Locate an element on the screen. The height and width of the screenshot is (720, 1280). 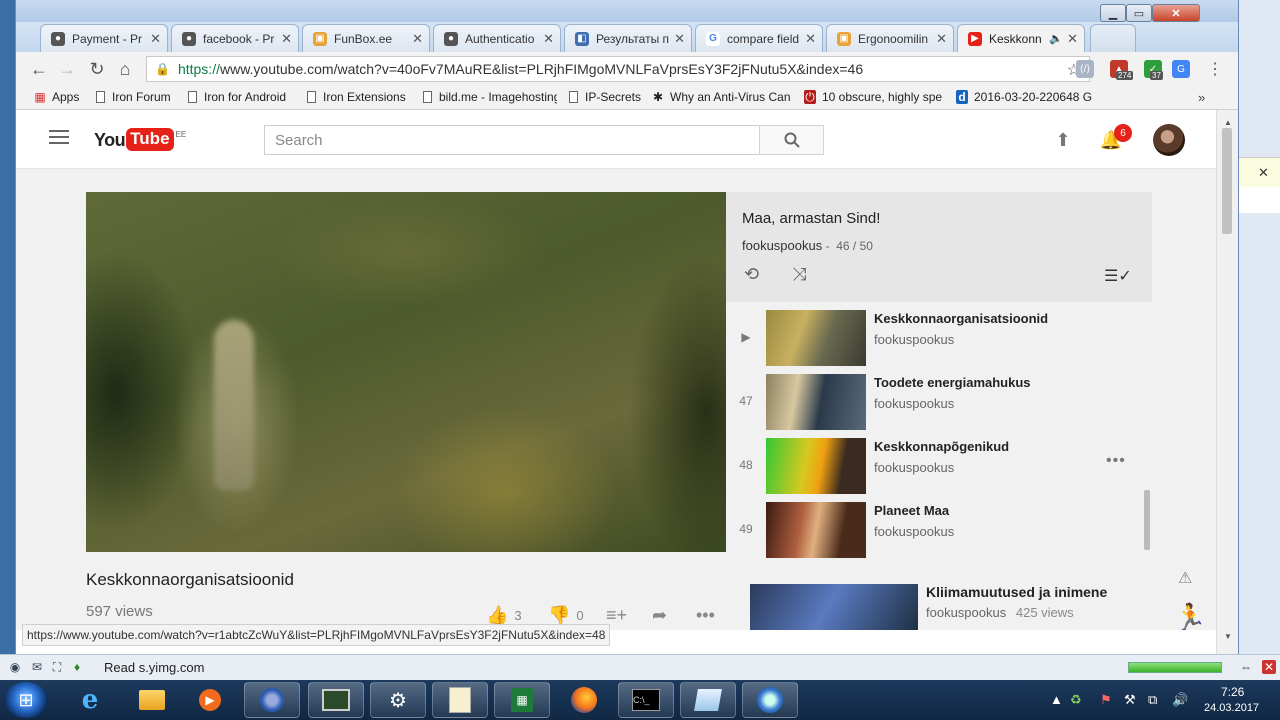
clock-time: 7:26 is located at coordinates (1232, 692).